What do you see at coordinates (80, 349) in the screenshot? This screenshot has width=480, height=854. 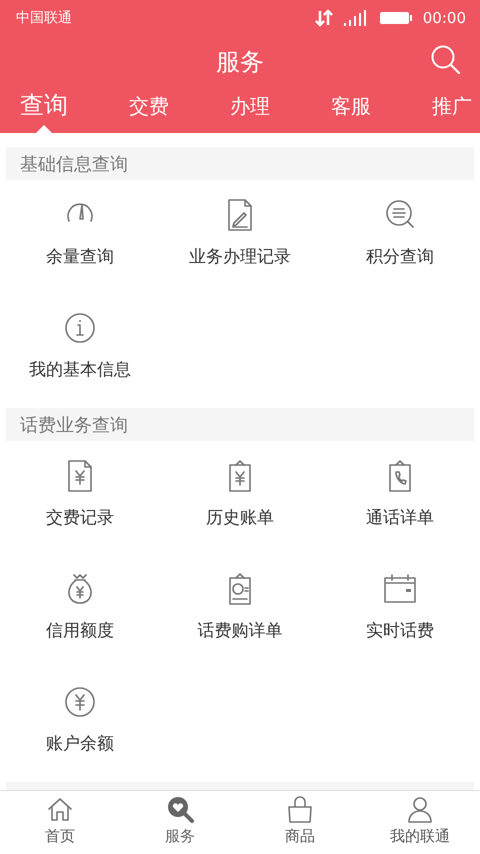 I see `service-item: 我的基本信息` at bounding box center [80, 349].